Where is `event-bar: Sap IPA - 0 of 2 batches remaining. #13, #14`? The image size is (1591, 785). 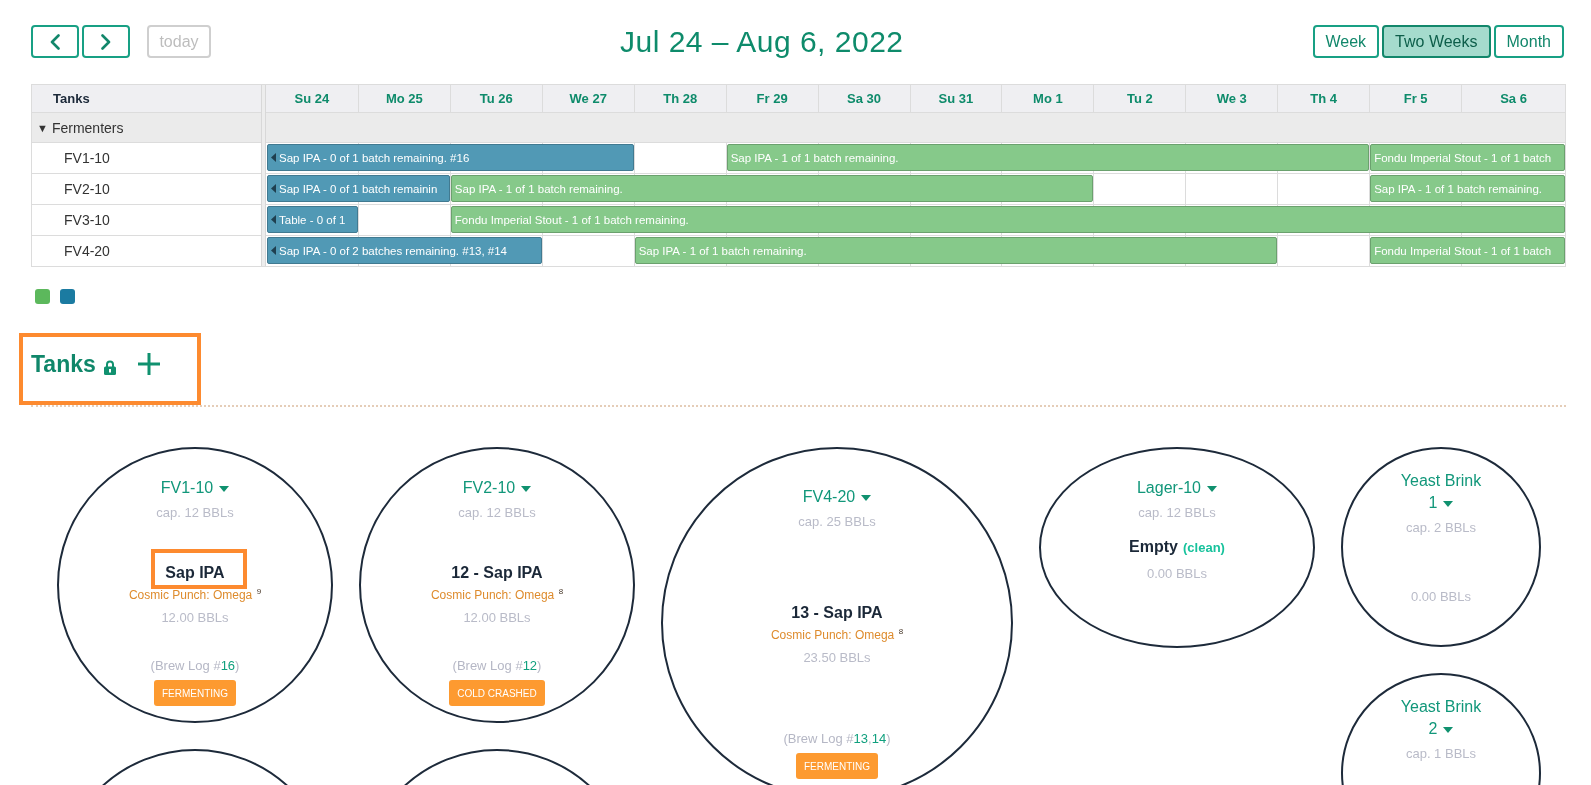 event-bar: Sap IPA - 0 of 2 batches remaining. #13, #14 is located at coordinates (404, 250).